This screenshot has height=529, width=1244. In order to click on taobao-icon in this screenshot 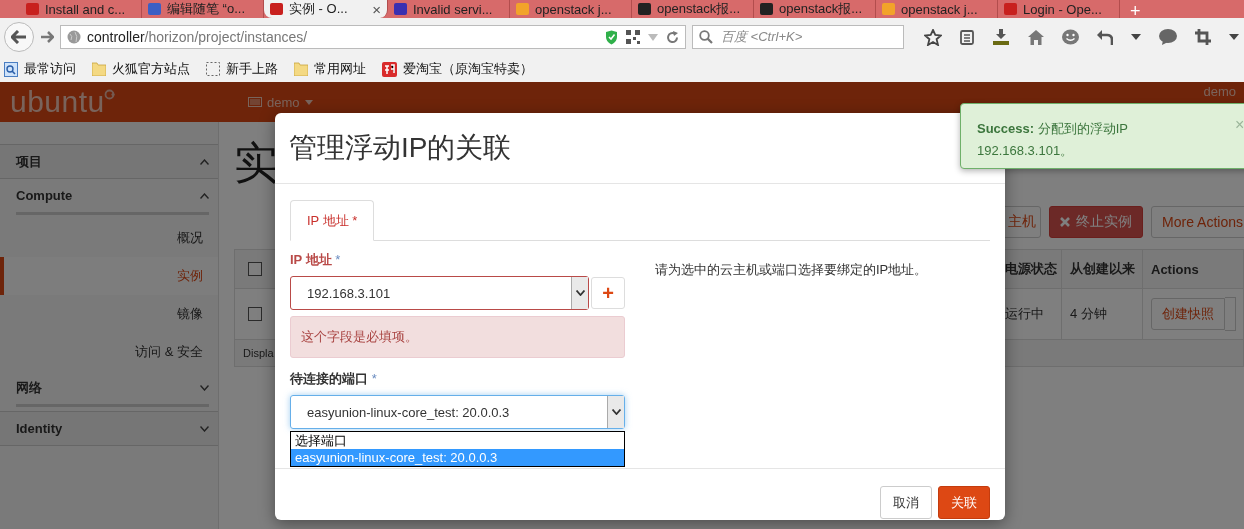, I will do `click(389, 69)`.